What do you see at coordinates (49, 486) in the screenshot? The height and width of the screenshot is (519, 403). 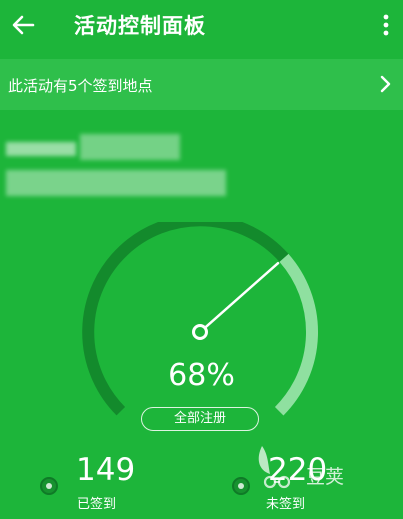 I see `signed-indicator-icon` at bounding box center [49, 486].